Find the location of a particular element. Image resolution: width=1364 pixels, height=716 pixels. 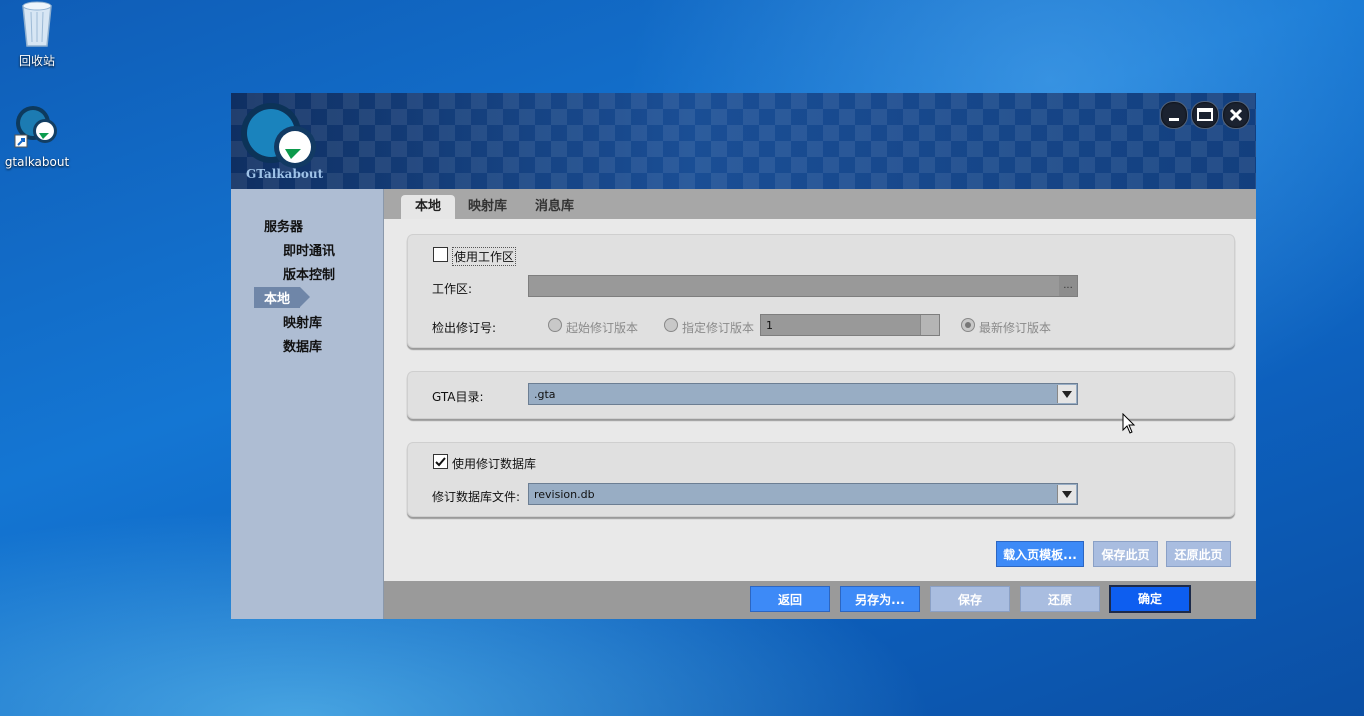

app-name-text: GTalkabout is located at coordinates (285, 174).